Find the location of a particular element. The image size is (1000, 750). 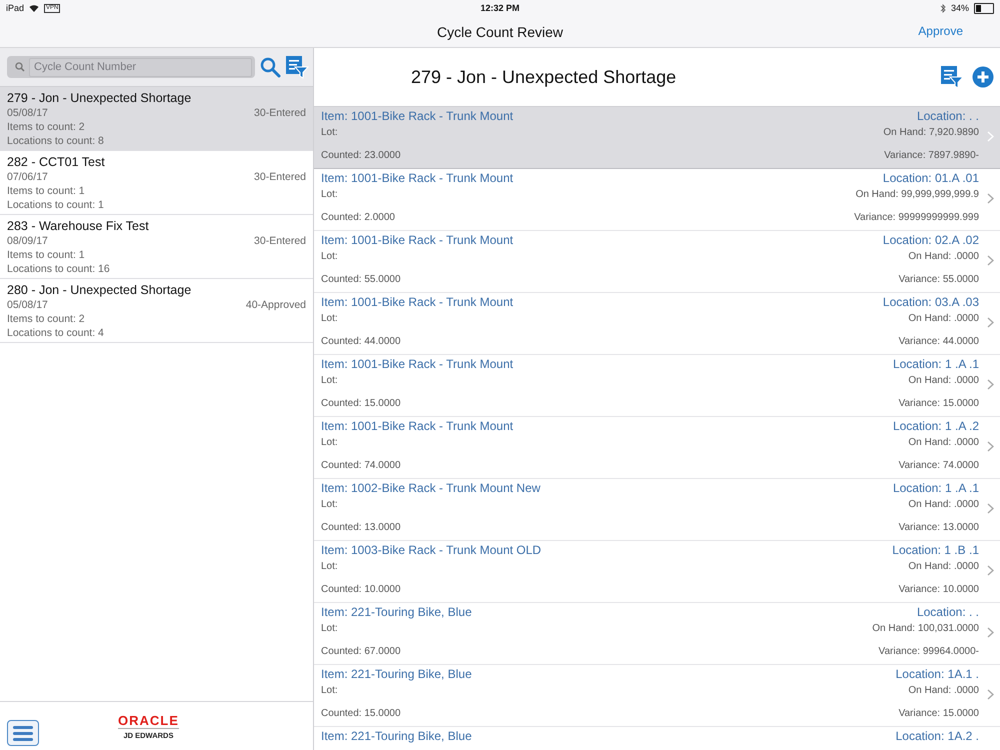

count-row: Item: 1001-Bike Rack - Trunk Mount Lot: Counted: 23.0000 Location: . . On Hand: 7,920.9890 Variance: 7897.9890- is located at coordinates (657, 138).